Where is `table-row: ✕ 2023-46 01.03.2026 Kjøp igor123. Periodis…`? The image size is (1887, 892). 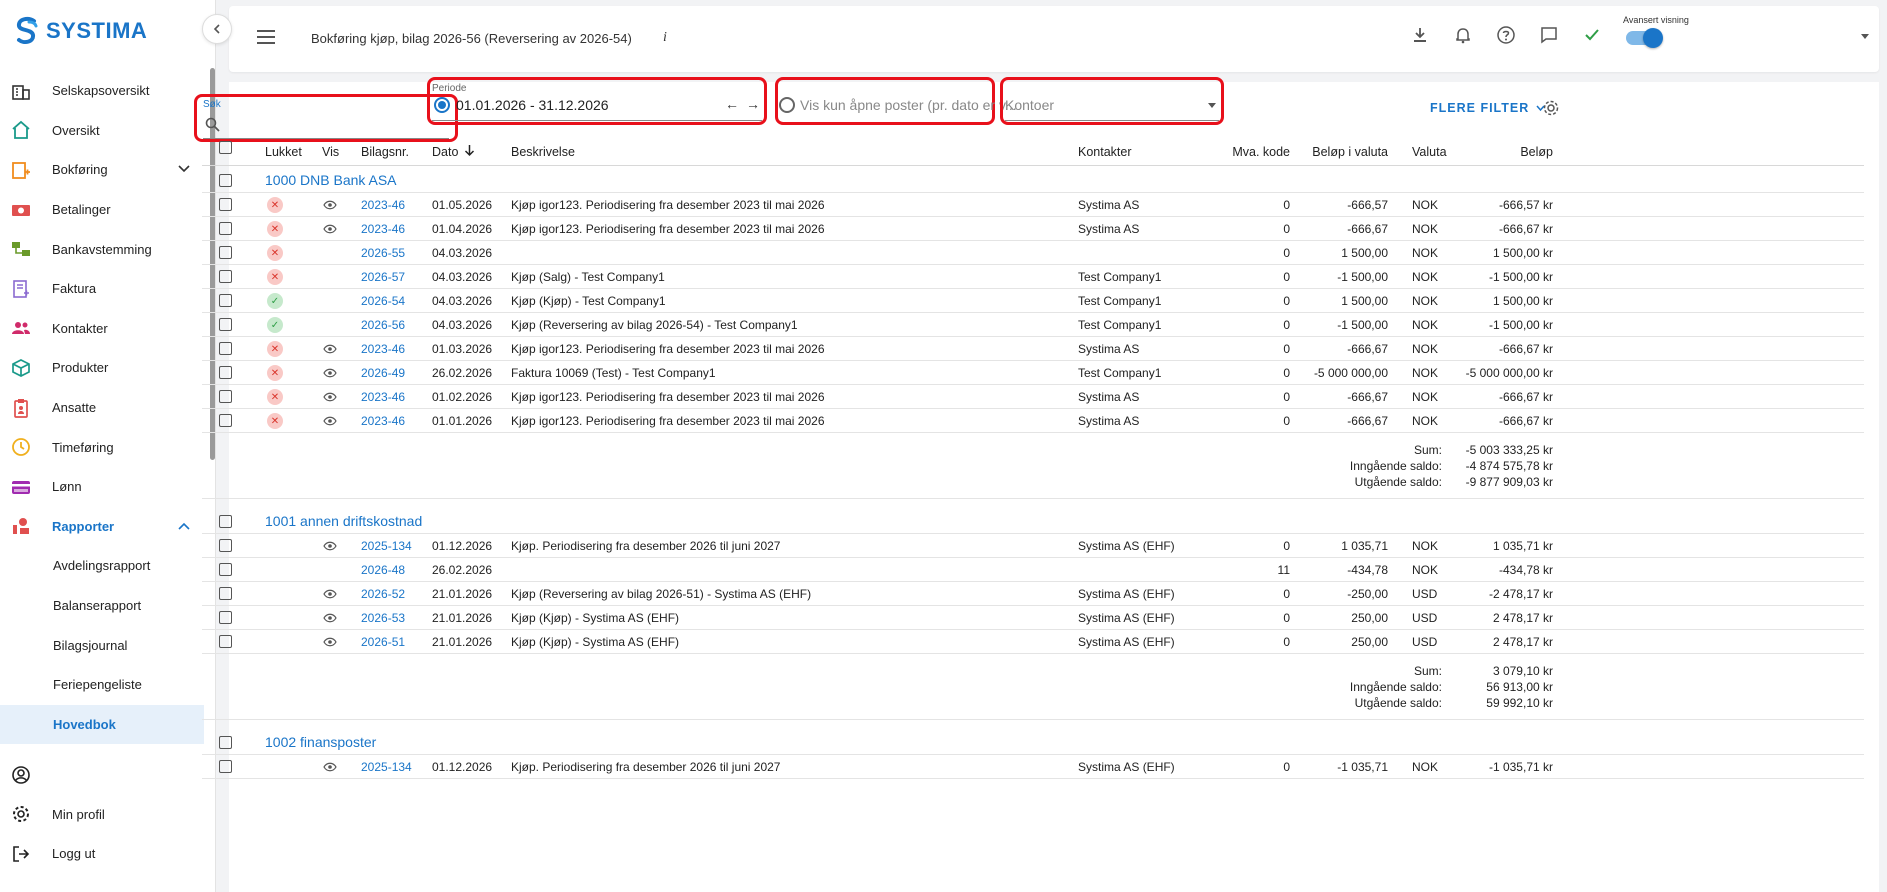 table-row: ✕ 2023-46 01.03.2026 Kjøp igor123. Periodis… is located at coordinates (1033, 349).